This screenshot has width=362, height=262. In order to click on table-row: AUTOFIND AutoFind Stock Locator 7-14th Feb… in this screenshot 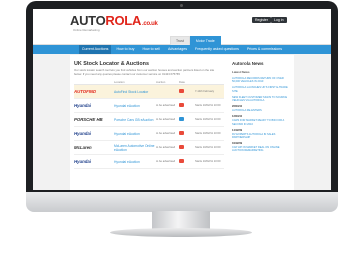, I will do `click(149, 92)`.